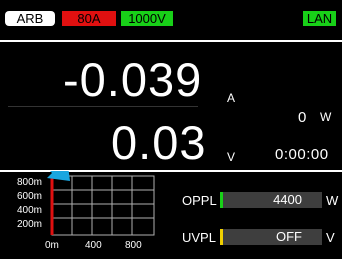 This screenshot has width=342, height=259. Describe the element at coordinates (326, 117) in the screenshot. I see `power-unit: W` at that location.